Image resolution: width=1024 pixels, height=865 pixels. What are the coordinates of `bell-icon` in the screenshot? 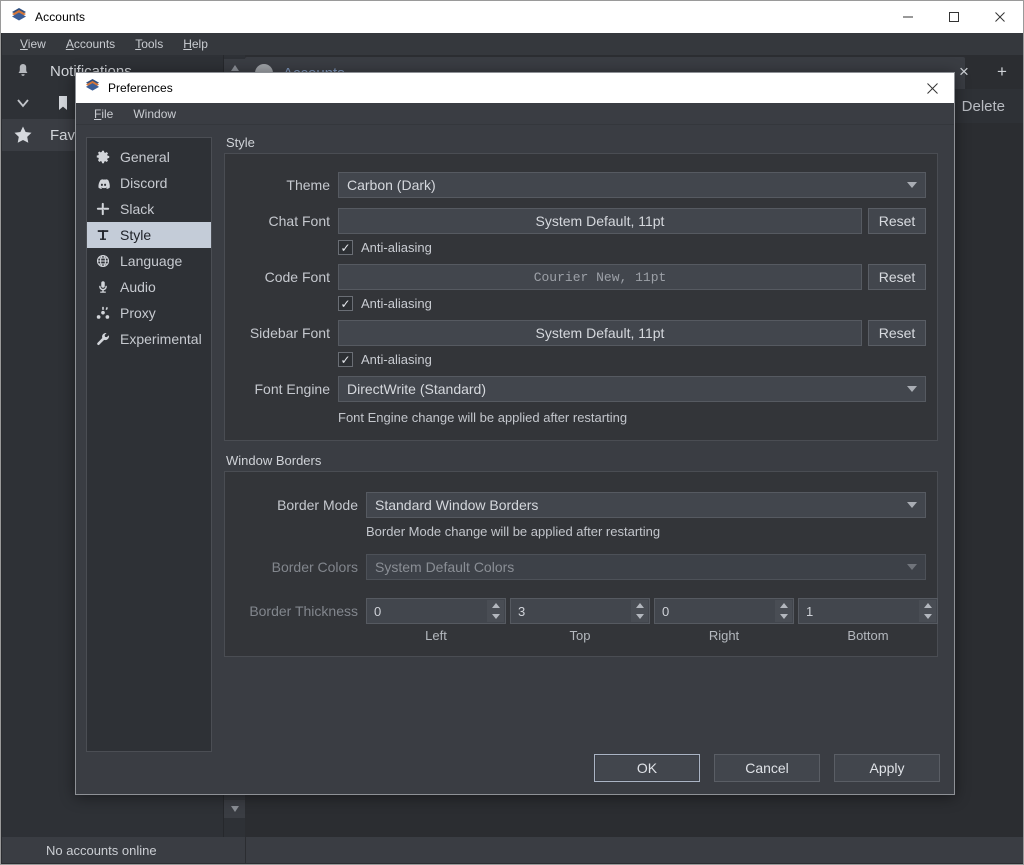 It's located at (23, 71).